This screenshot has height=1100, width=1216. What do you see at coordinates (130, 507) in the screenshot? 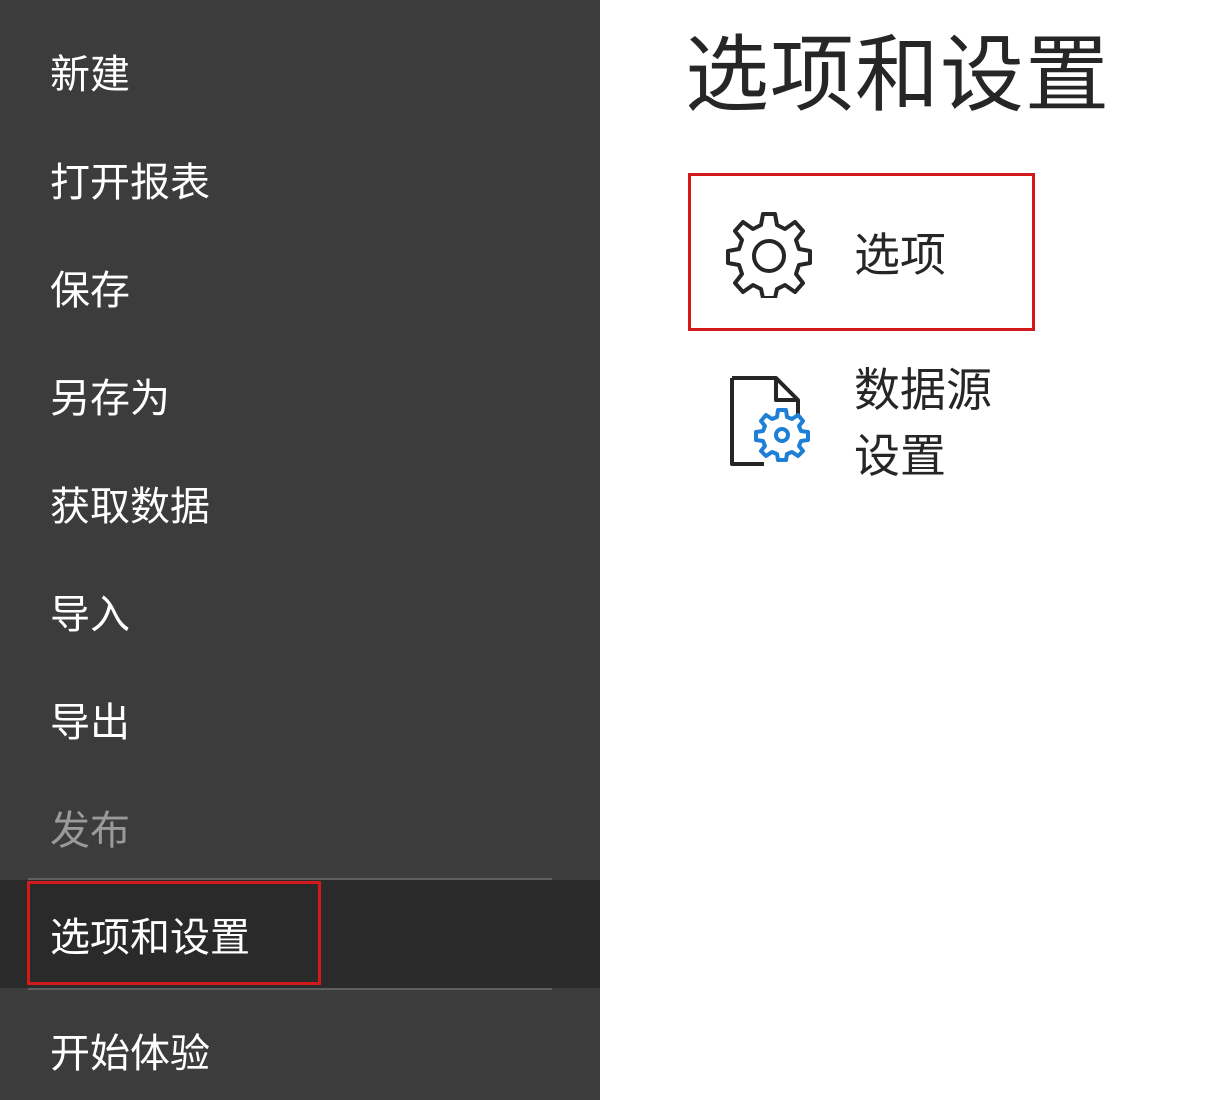
I see `menu-item-label: 获取数据` at bounding box center [130, 507].